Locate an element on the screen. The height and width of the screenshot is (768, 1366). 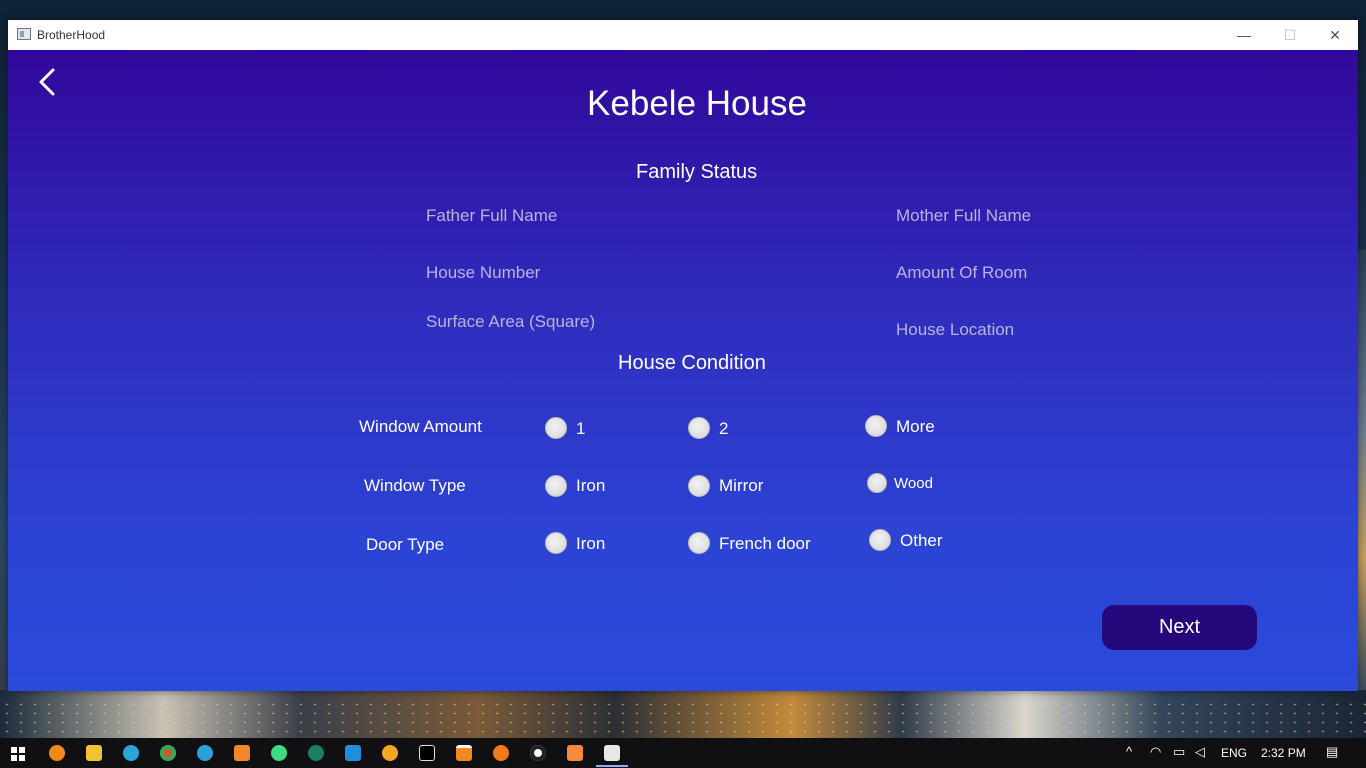
obs-icon is located at coordinates (538, 753).